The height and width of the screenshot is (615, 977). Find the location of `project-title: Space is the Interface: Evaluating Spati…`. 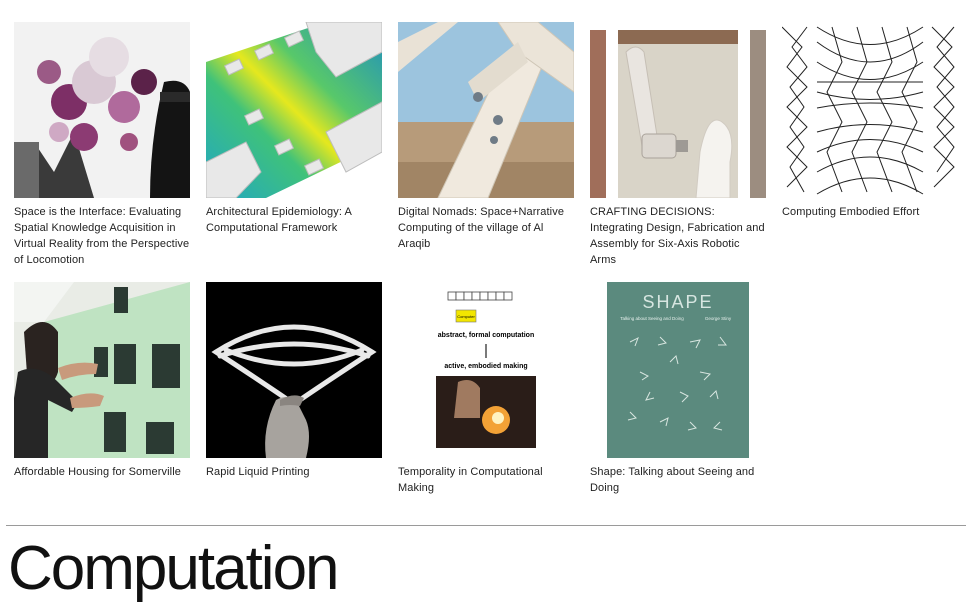

project-title: Space is the Interface: Evaluating Spati… is located at coordinates (102, 236).